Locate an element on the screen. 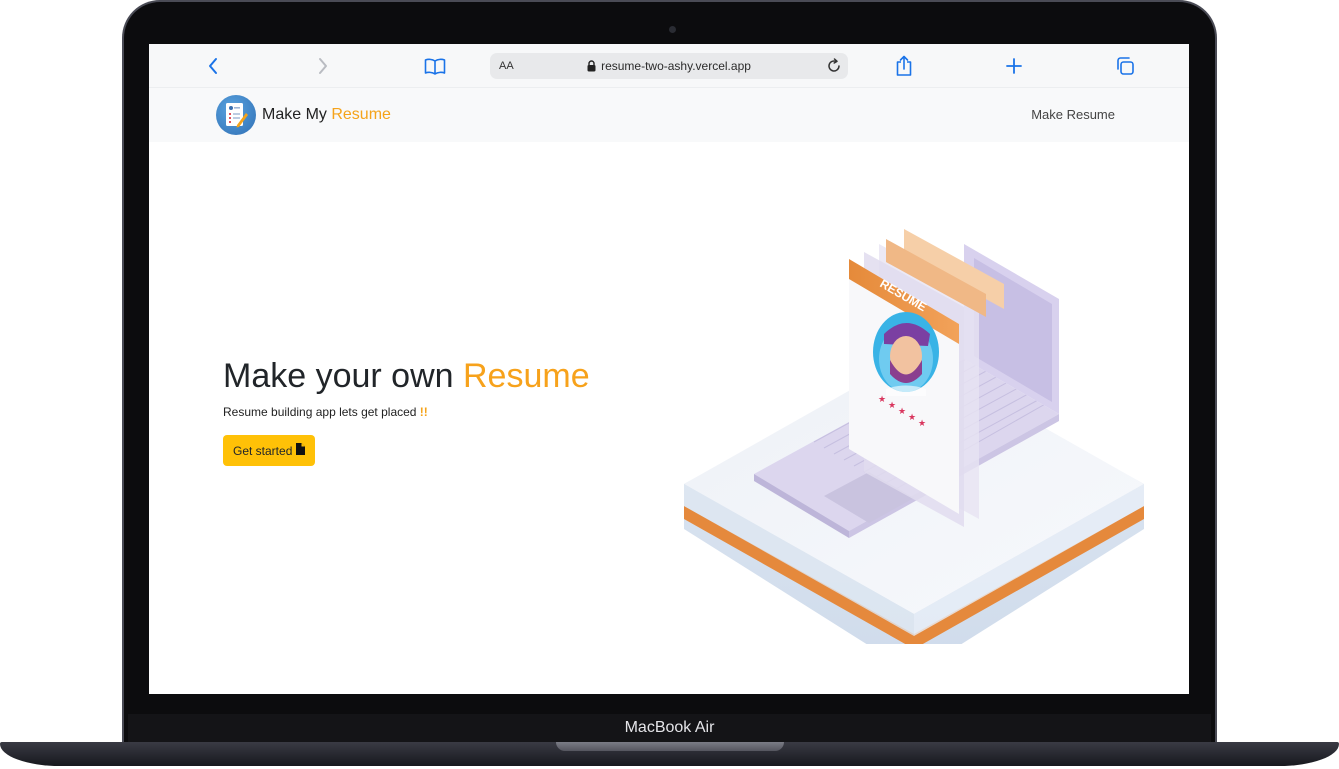  site-navbar: Make My Resume Make Resume is located at coordinates (669, 115).